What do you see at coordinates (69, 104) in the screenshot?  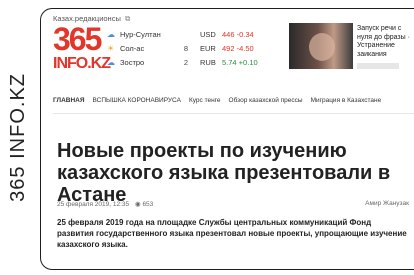 I see `nav-item-home: ГЛАВНАЯ` at bounding box center [69, 104].